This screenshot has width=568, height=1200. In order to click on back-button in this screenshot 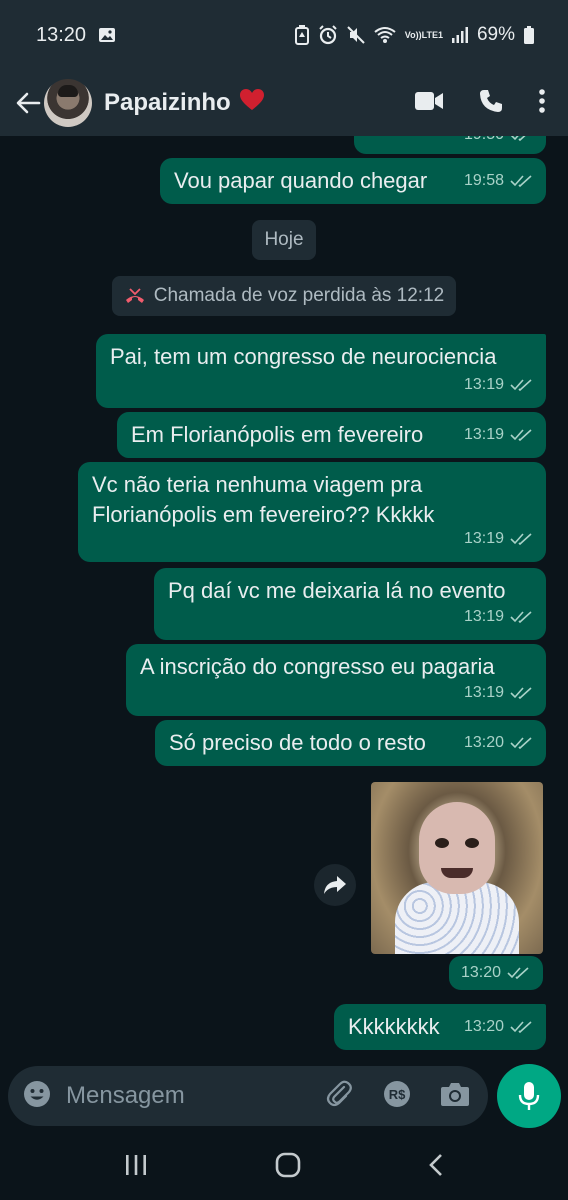, I will do `click(28, 103)`.